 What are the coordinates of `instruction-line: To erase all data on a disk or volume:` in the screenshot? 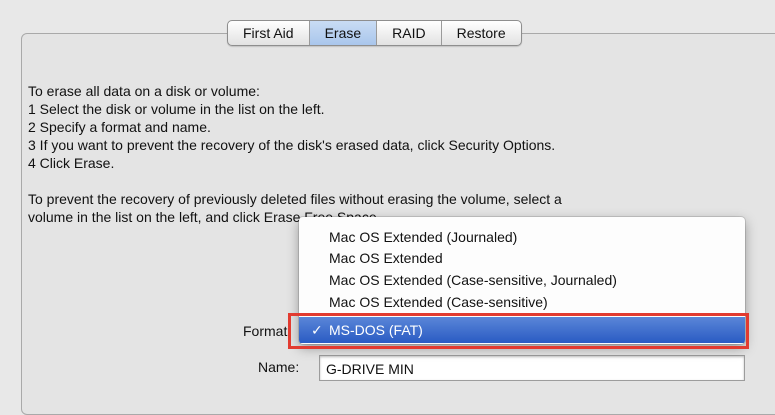 It's located at (144, 91).